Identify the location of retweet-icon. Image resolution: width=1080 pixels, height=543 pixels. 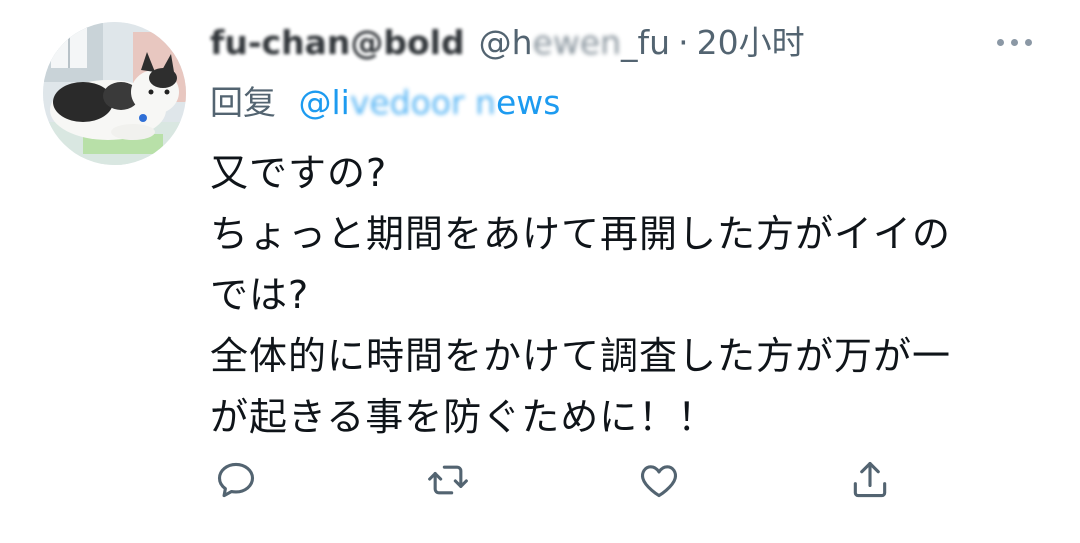
(448, 480).